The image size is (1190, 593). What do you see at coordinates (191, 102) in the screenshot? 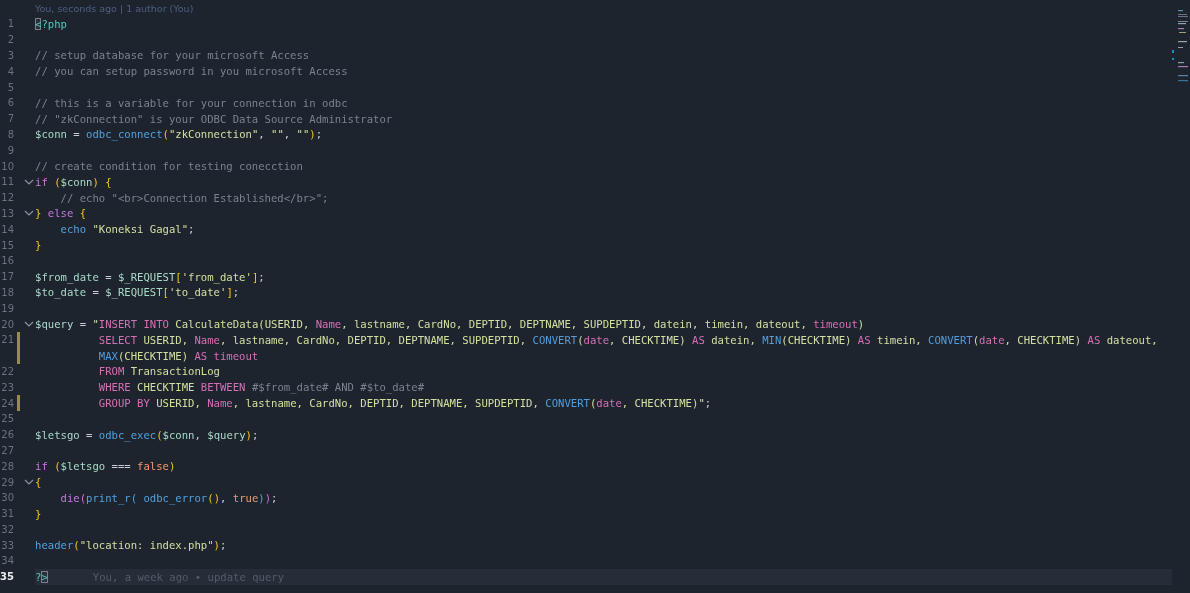
I see `code-line: // this is a variable for your connection in odbc` at bounding box center [191, 102].